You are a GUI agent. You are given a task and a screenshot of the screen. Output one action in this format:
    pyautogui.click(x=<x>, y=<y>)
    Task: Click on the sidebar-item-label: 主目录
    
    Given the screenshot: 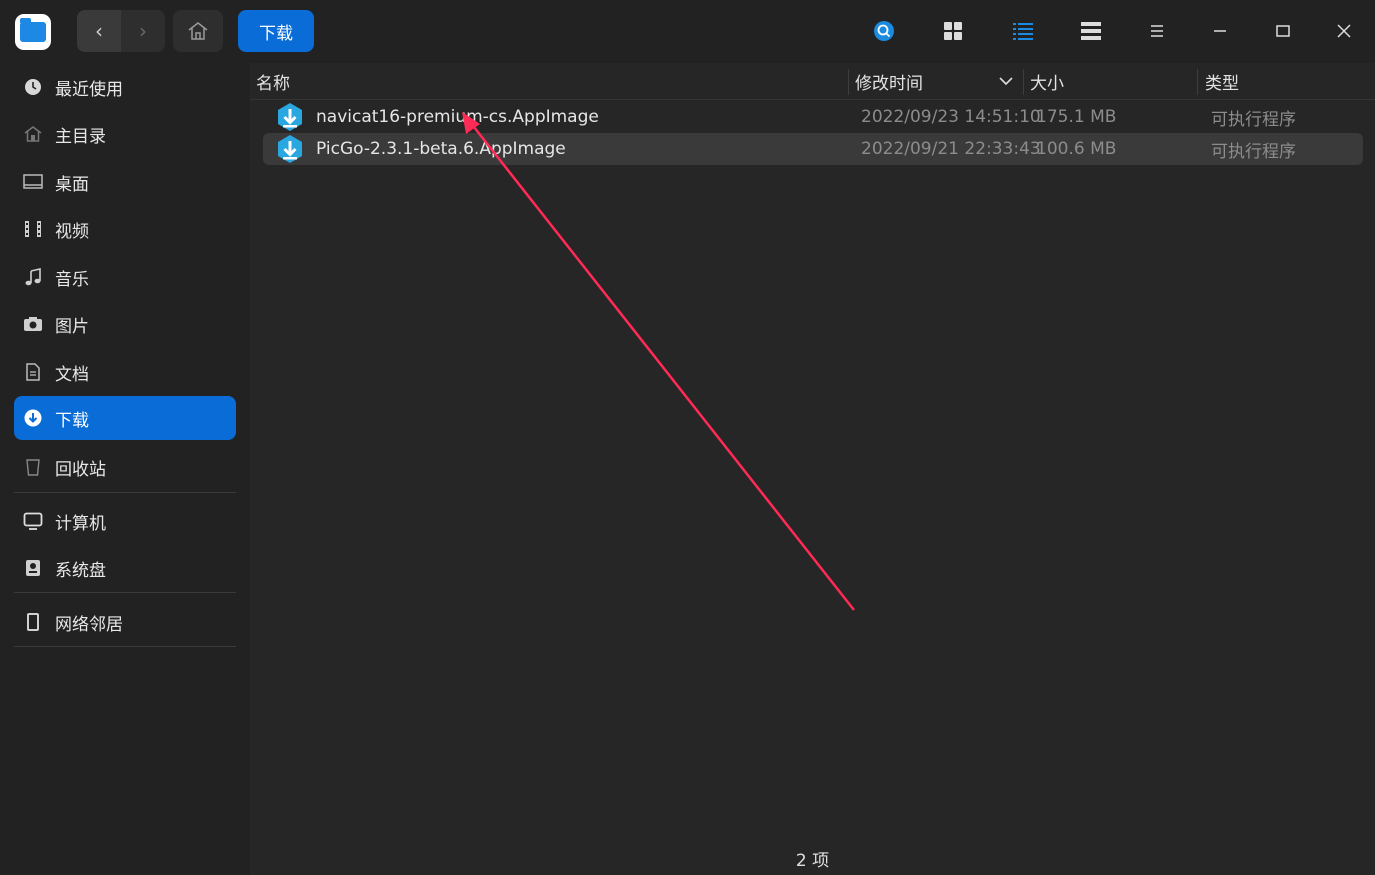 What is the action you would take?
    pyautogui.click(x=80, y=136)
    